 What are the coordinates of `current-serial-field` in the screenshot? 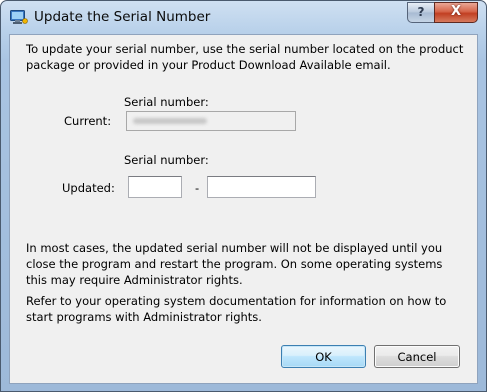 It's located at (211, 121).